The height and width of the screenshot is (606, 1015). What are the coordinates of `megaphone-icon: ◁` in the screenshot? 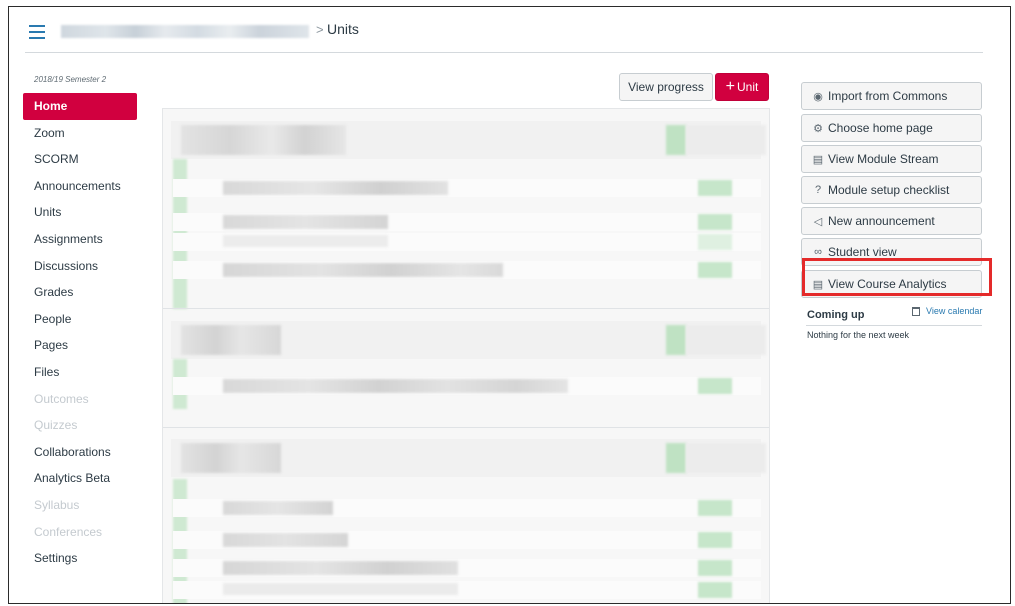 It's located at (818, 221).